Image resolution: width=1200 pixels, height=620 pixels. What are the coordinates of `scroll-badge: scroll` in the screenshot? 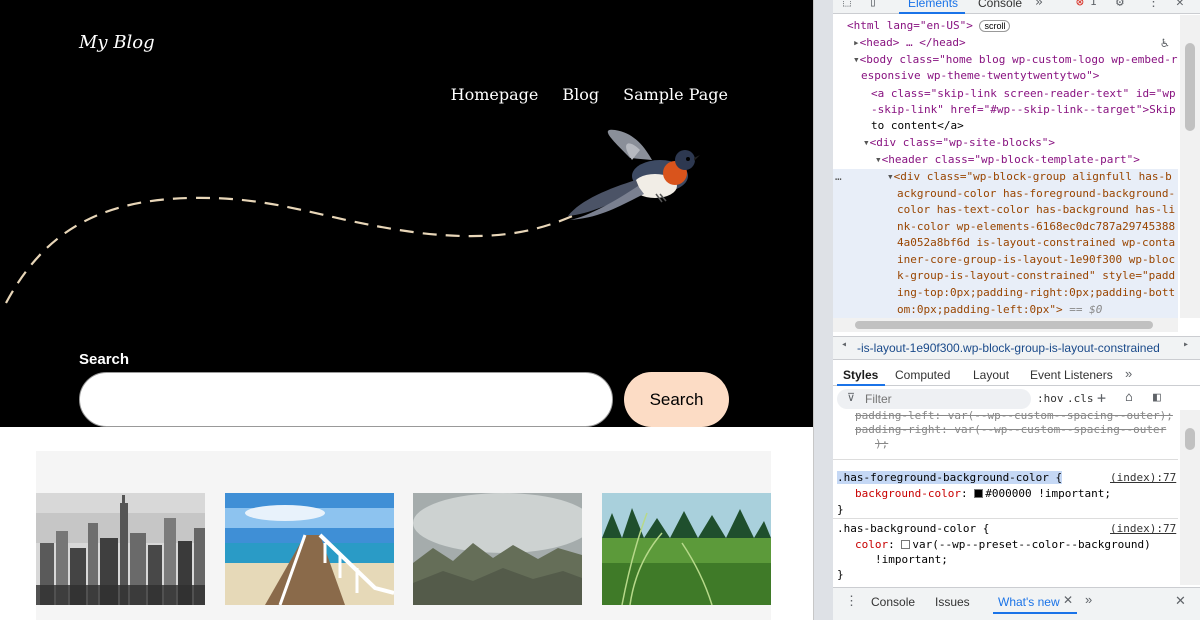 It's located at (995, 26).